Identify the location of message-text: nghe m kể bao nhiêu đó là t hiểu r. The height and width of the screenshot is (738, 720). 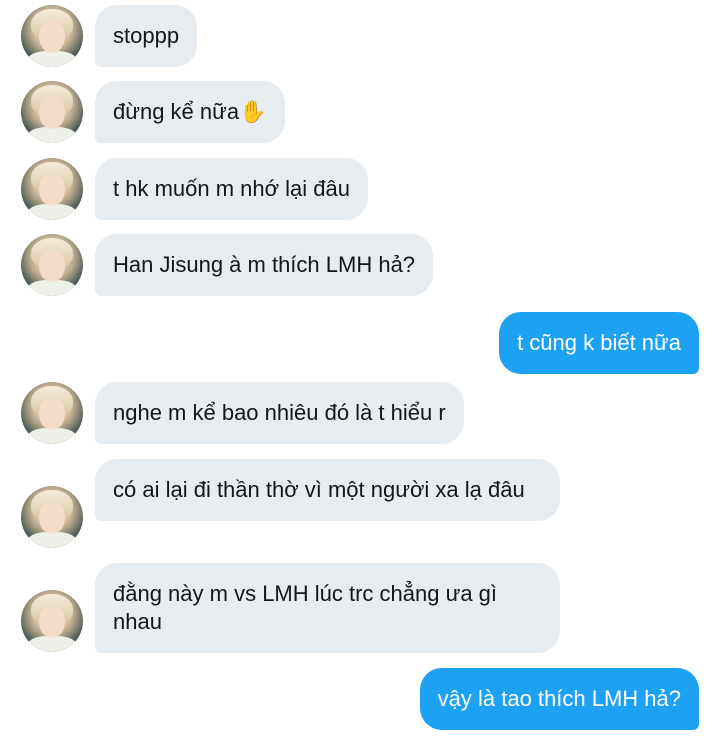
(279, 412).